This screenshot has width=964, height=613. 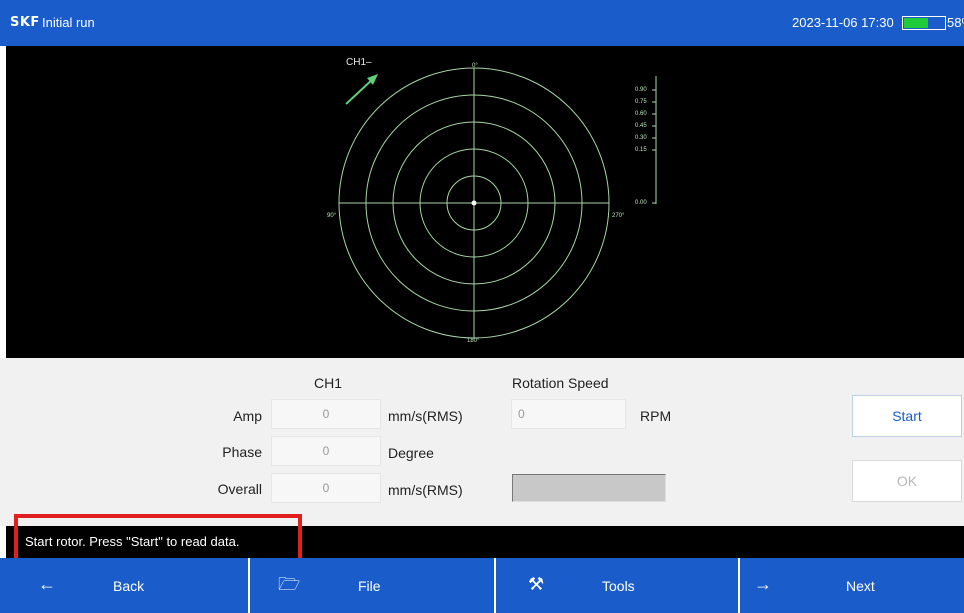 I want to click on folder-icon: 🗁, so click(x=289, y=584).